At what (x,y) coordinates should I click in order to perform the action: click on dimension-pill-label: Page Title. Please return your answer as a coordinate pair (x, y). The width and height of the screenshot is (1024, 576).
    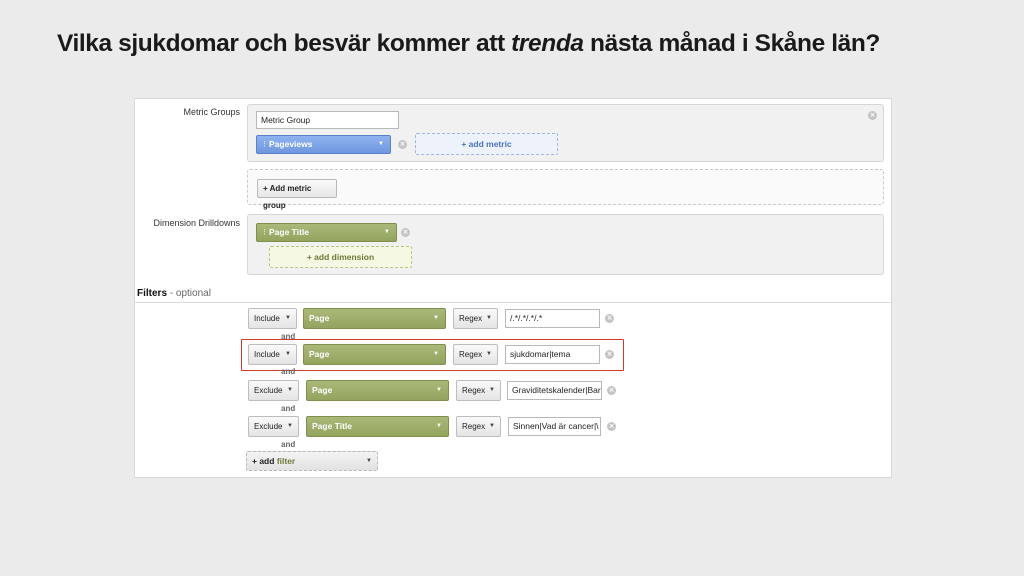
    Looking at the image, I should click on (289, 232).